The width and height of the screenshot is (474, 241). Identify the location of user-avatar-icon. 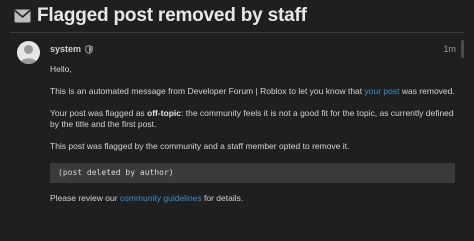
(28, 52).